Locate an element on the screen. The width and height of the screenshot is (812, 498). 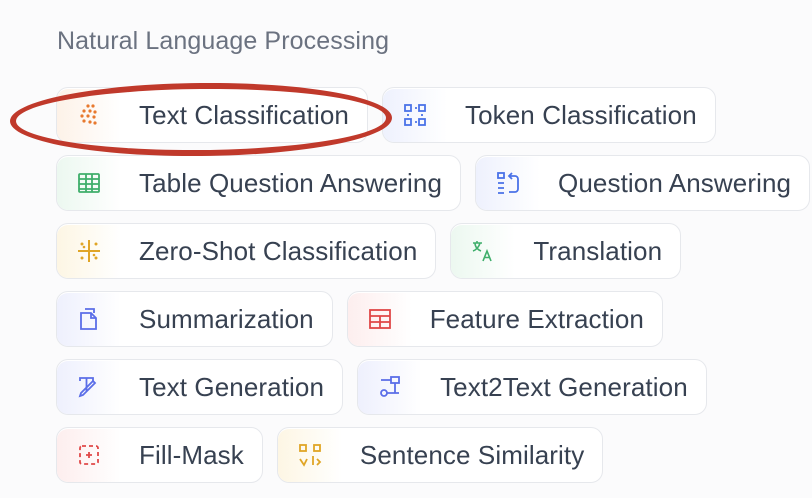
task-chip-token-classification: Token Classification is located at coordinates (548, 115).